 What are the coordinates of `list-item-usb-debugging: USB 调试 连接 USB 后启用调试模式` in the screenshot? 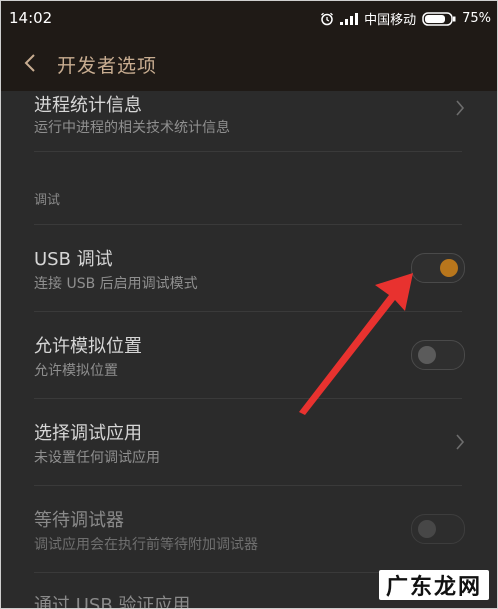 It's located at (249, 268).